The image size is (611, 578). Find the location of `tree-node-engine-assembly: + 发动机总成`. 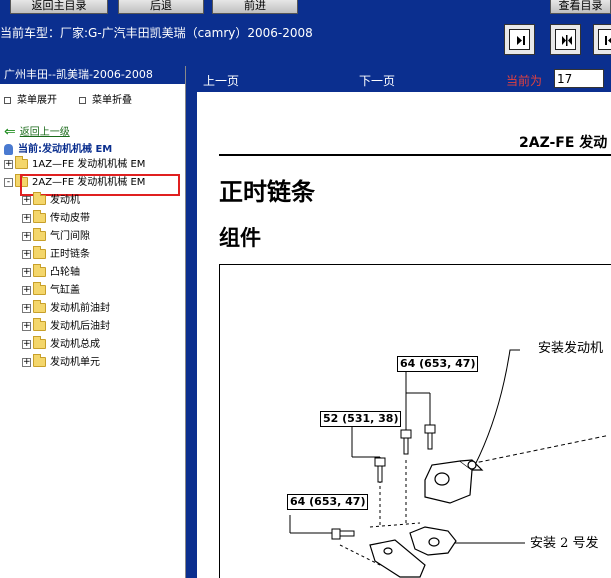

tree-node-engine-assembly: + 发动机总成 is located at coordinates (61, 344).